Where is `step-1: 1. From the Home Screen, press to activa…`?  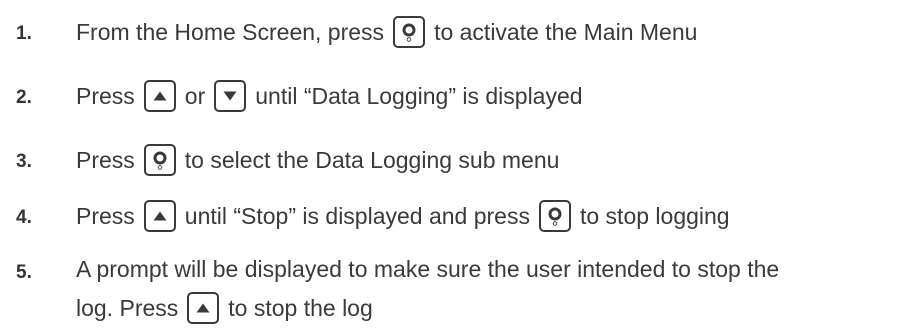 step-1: 1. From the Home Screen, press to activa… is located at coordinates (461, 32).